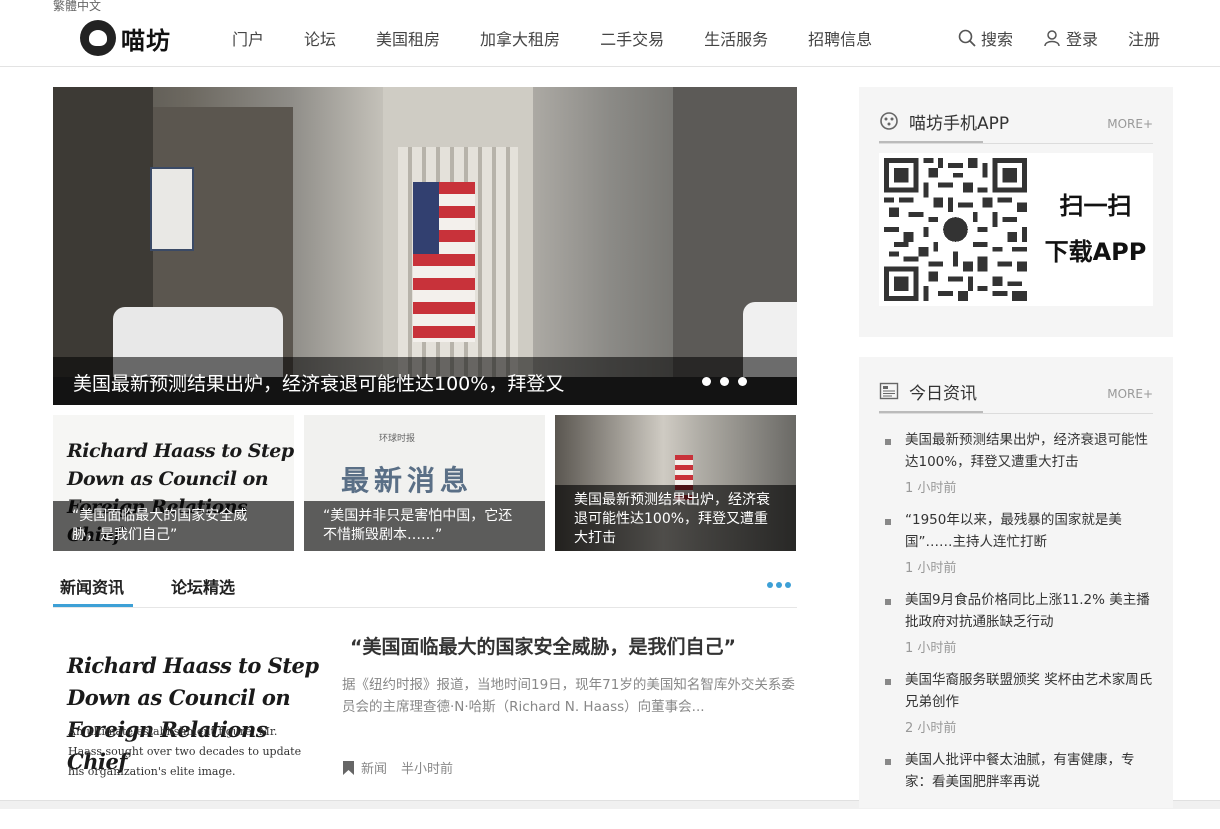 The width and height of the screenshot is (1220, 829). Describe the element at coordinates (98, 38) in the screenshot. I see `cat-logo-icon` at that location.